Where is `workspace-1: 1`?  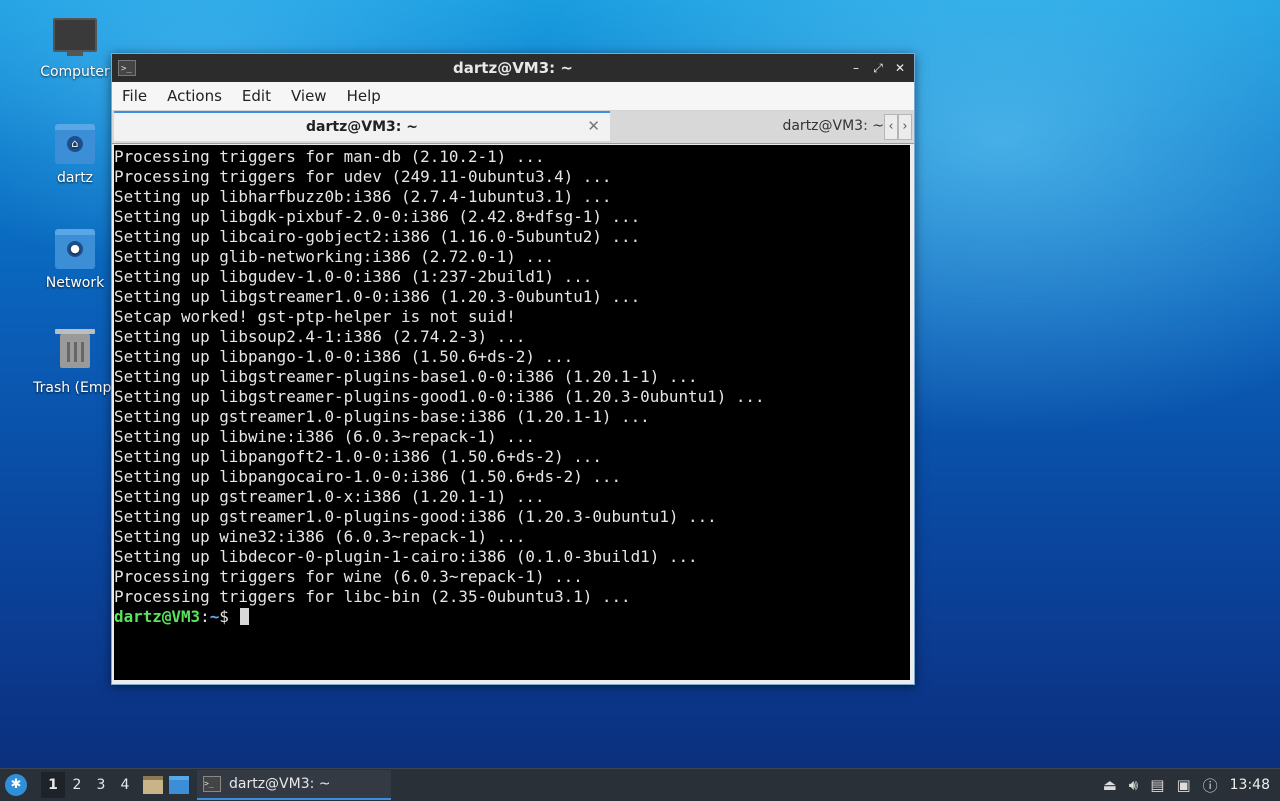 workspace-1: 1 is located at coordinates (53, 785).